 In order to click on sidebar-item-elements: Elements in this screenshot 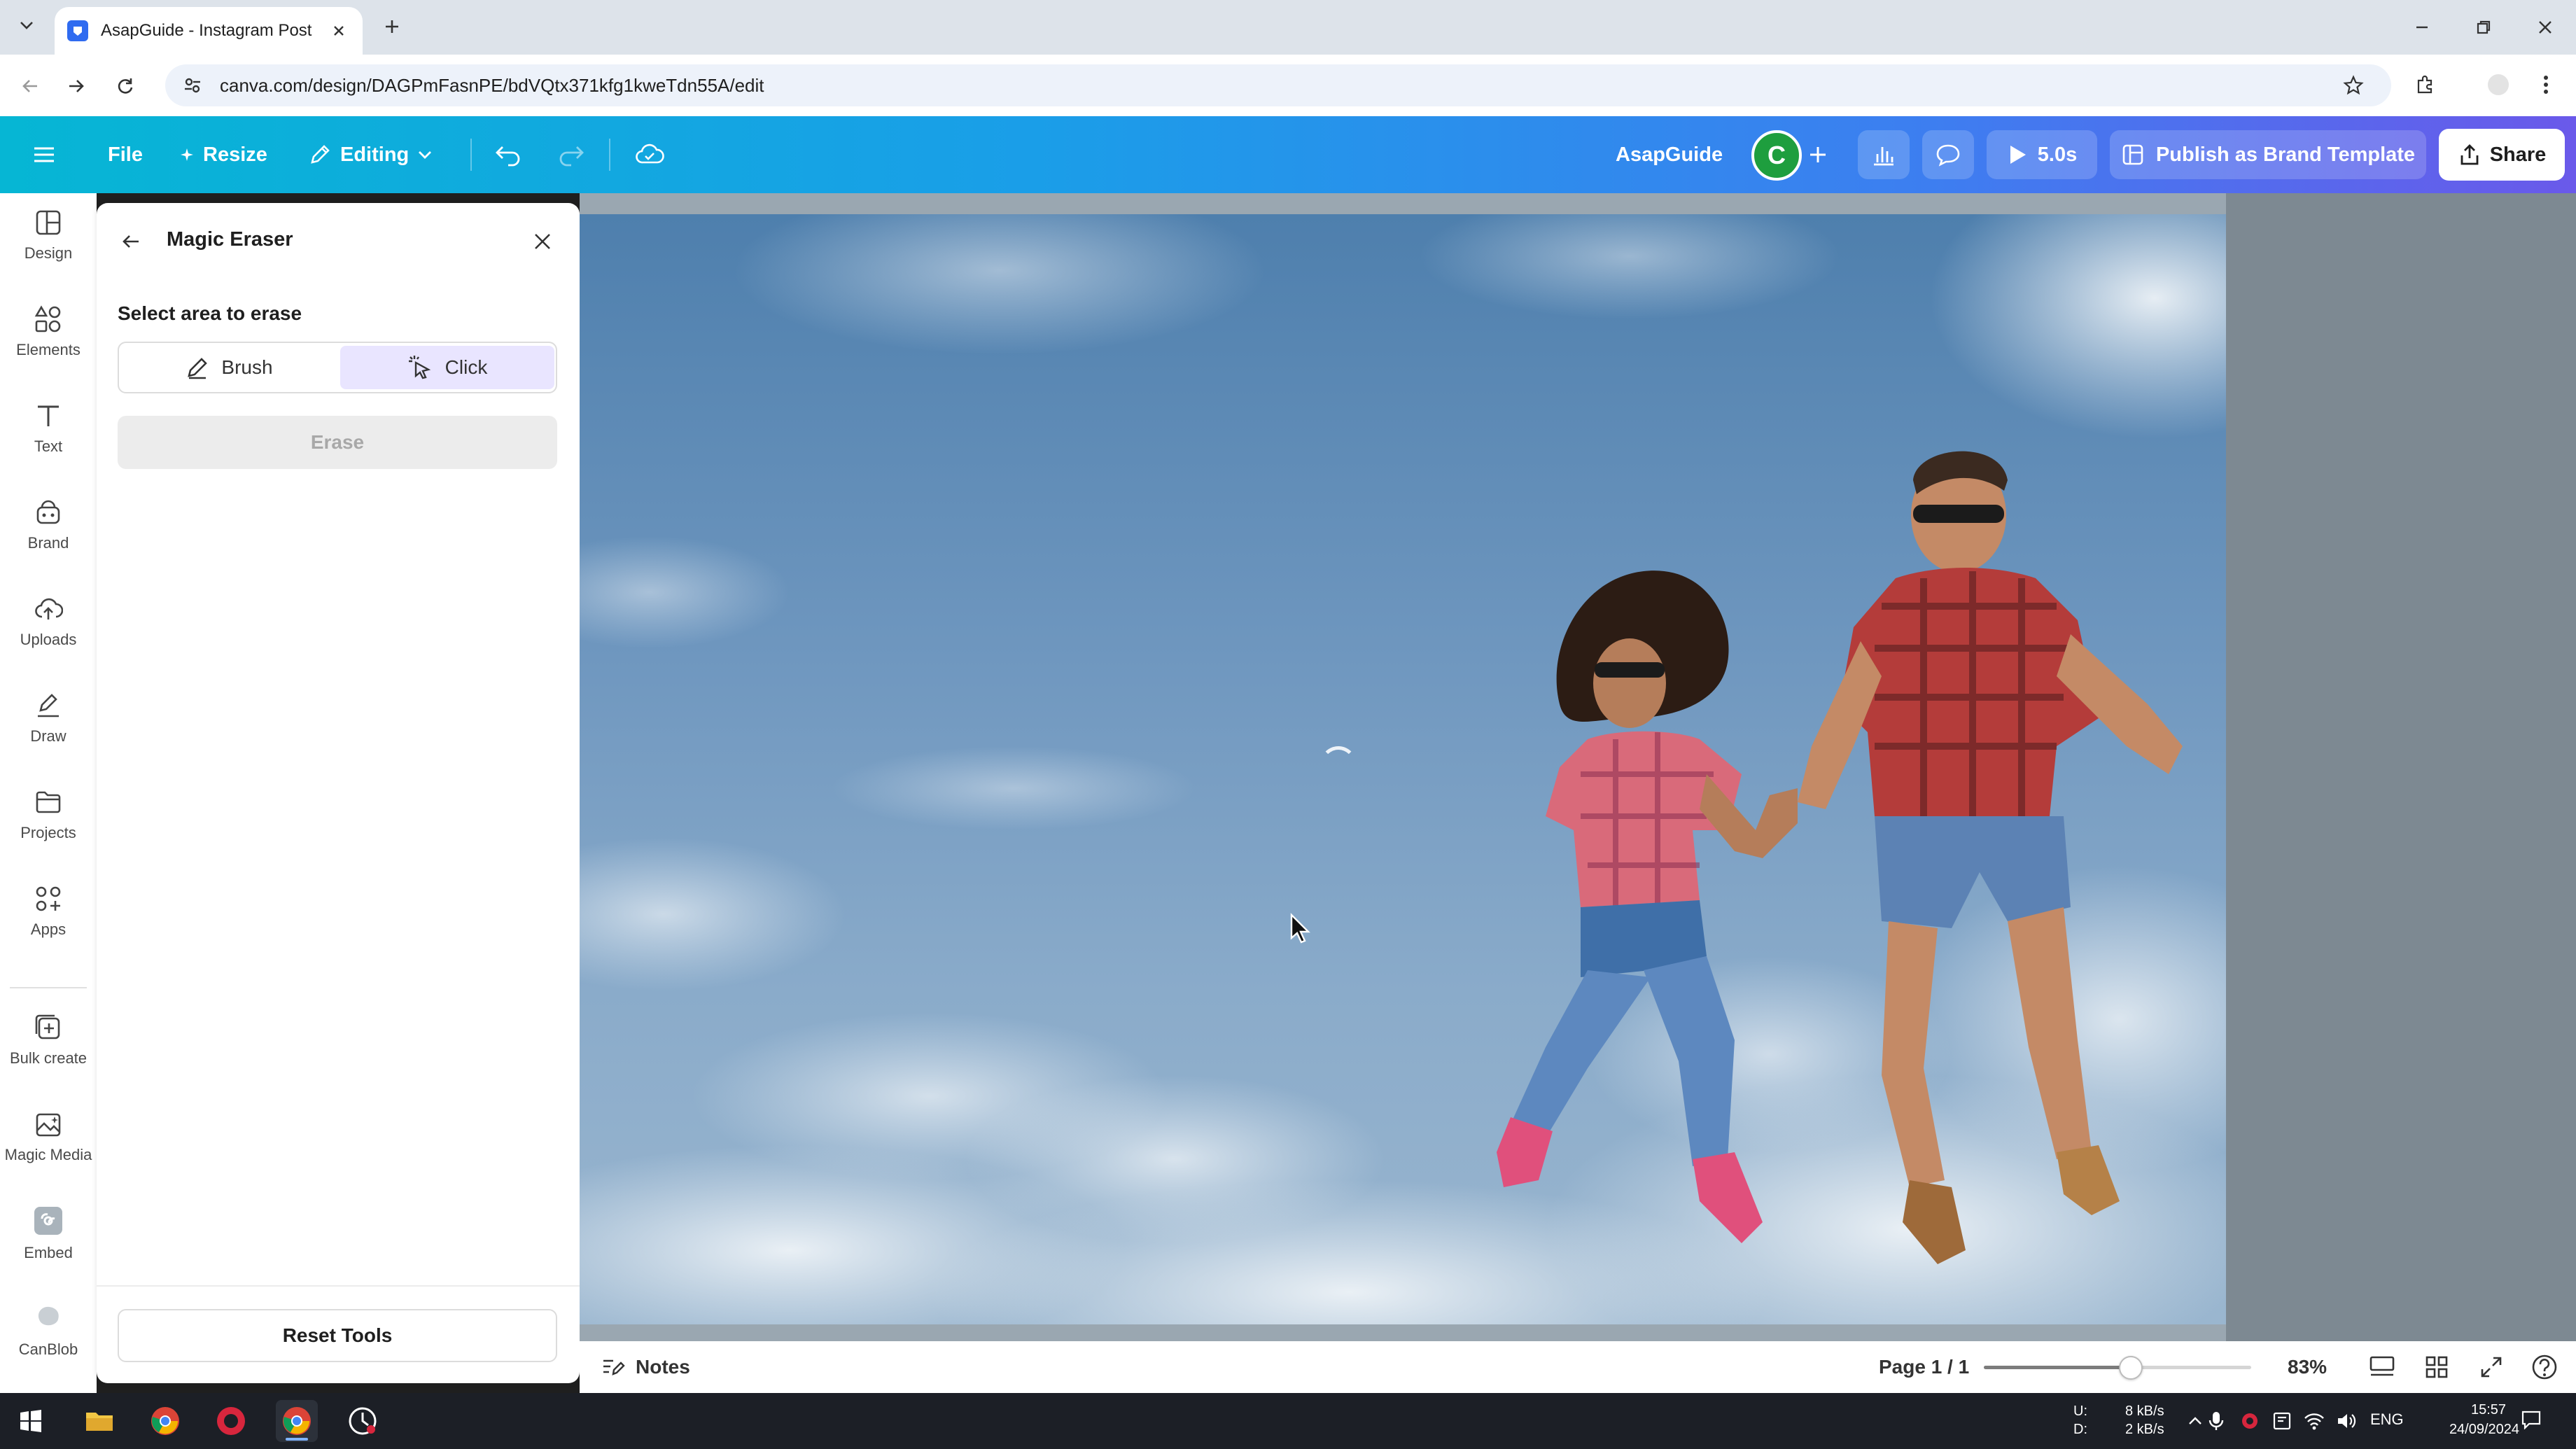, I will do `click(48, 332)`.